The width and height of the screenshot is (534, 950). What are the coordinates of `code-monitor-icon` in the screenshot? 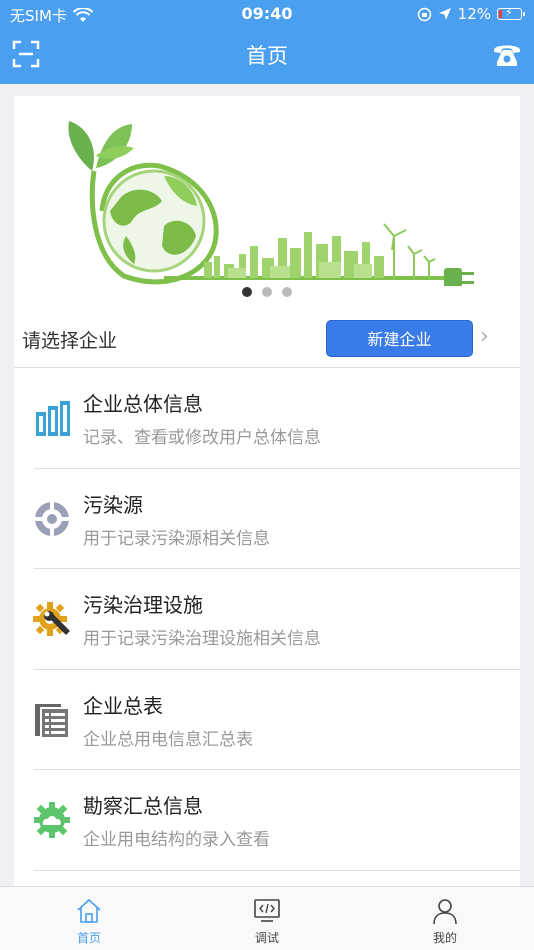 It's located at (267, 910).